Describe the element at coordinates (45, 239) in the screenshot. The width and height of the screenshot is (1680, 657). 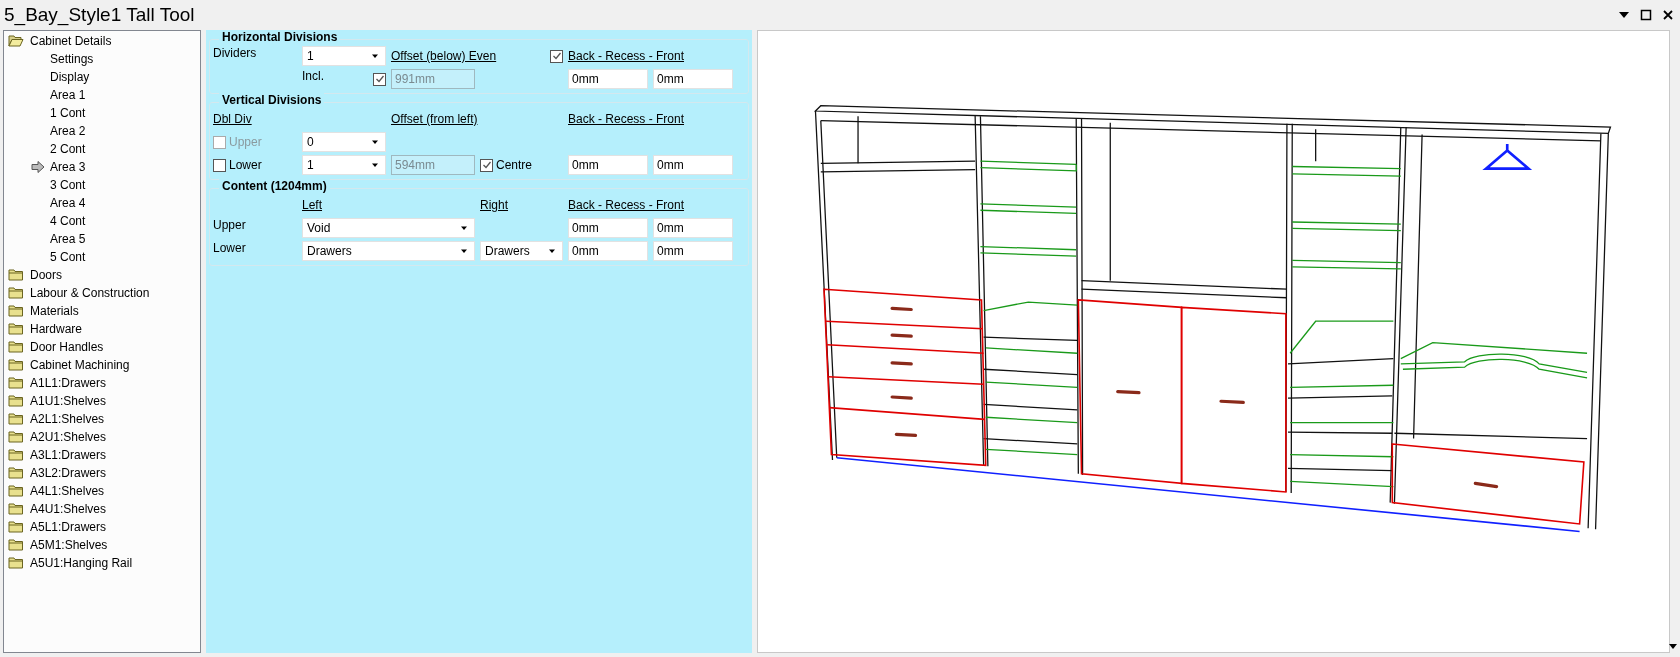
I see `tree-item: Area 5` at that location.